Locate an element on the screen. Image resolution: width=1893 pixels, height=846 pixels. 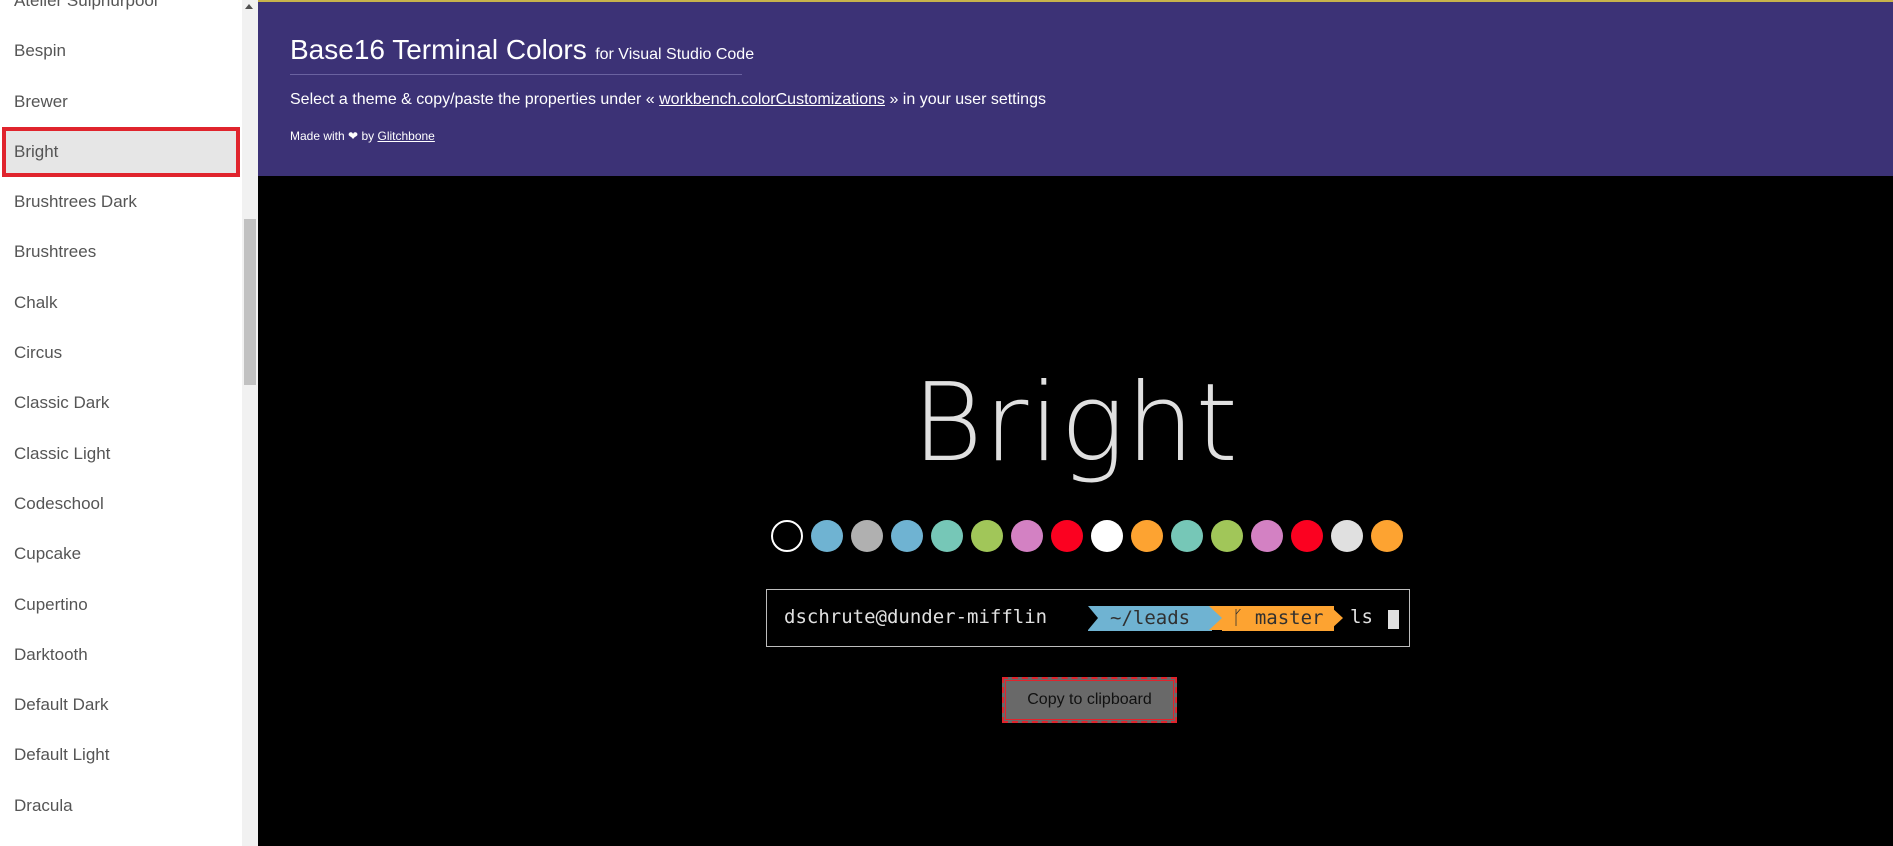
credit-prefix: Made with is located at coordinates (317, 136).